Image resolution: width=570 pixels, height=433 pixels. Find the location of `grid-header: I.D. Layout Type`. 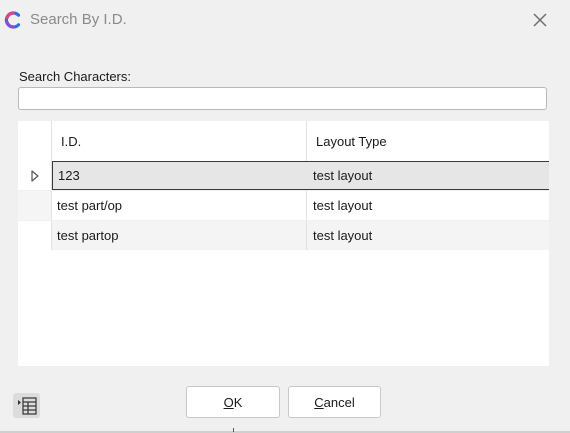

grid-header: I.D. Layout Type is located at coordinates (283, 141).